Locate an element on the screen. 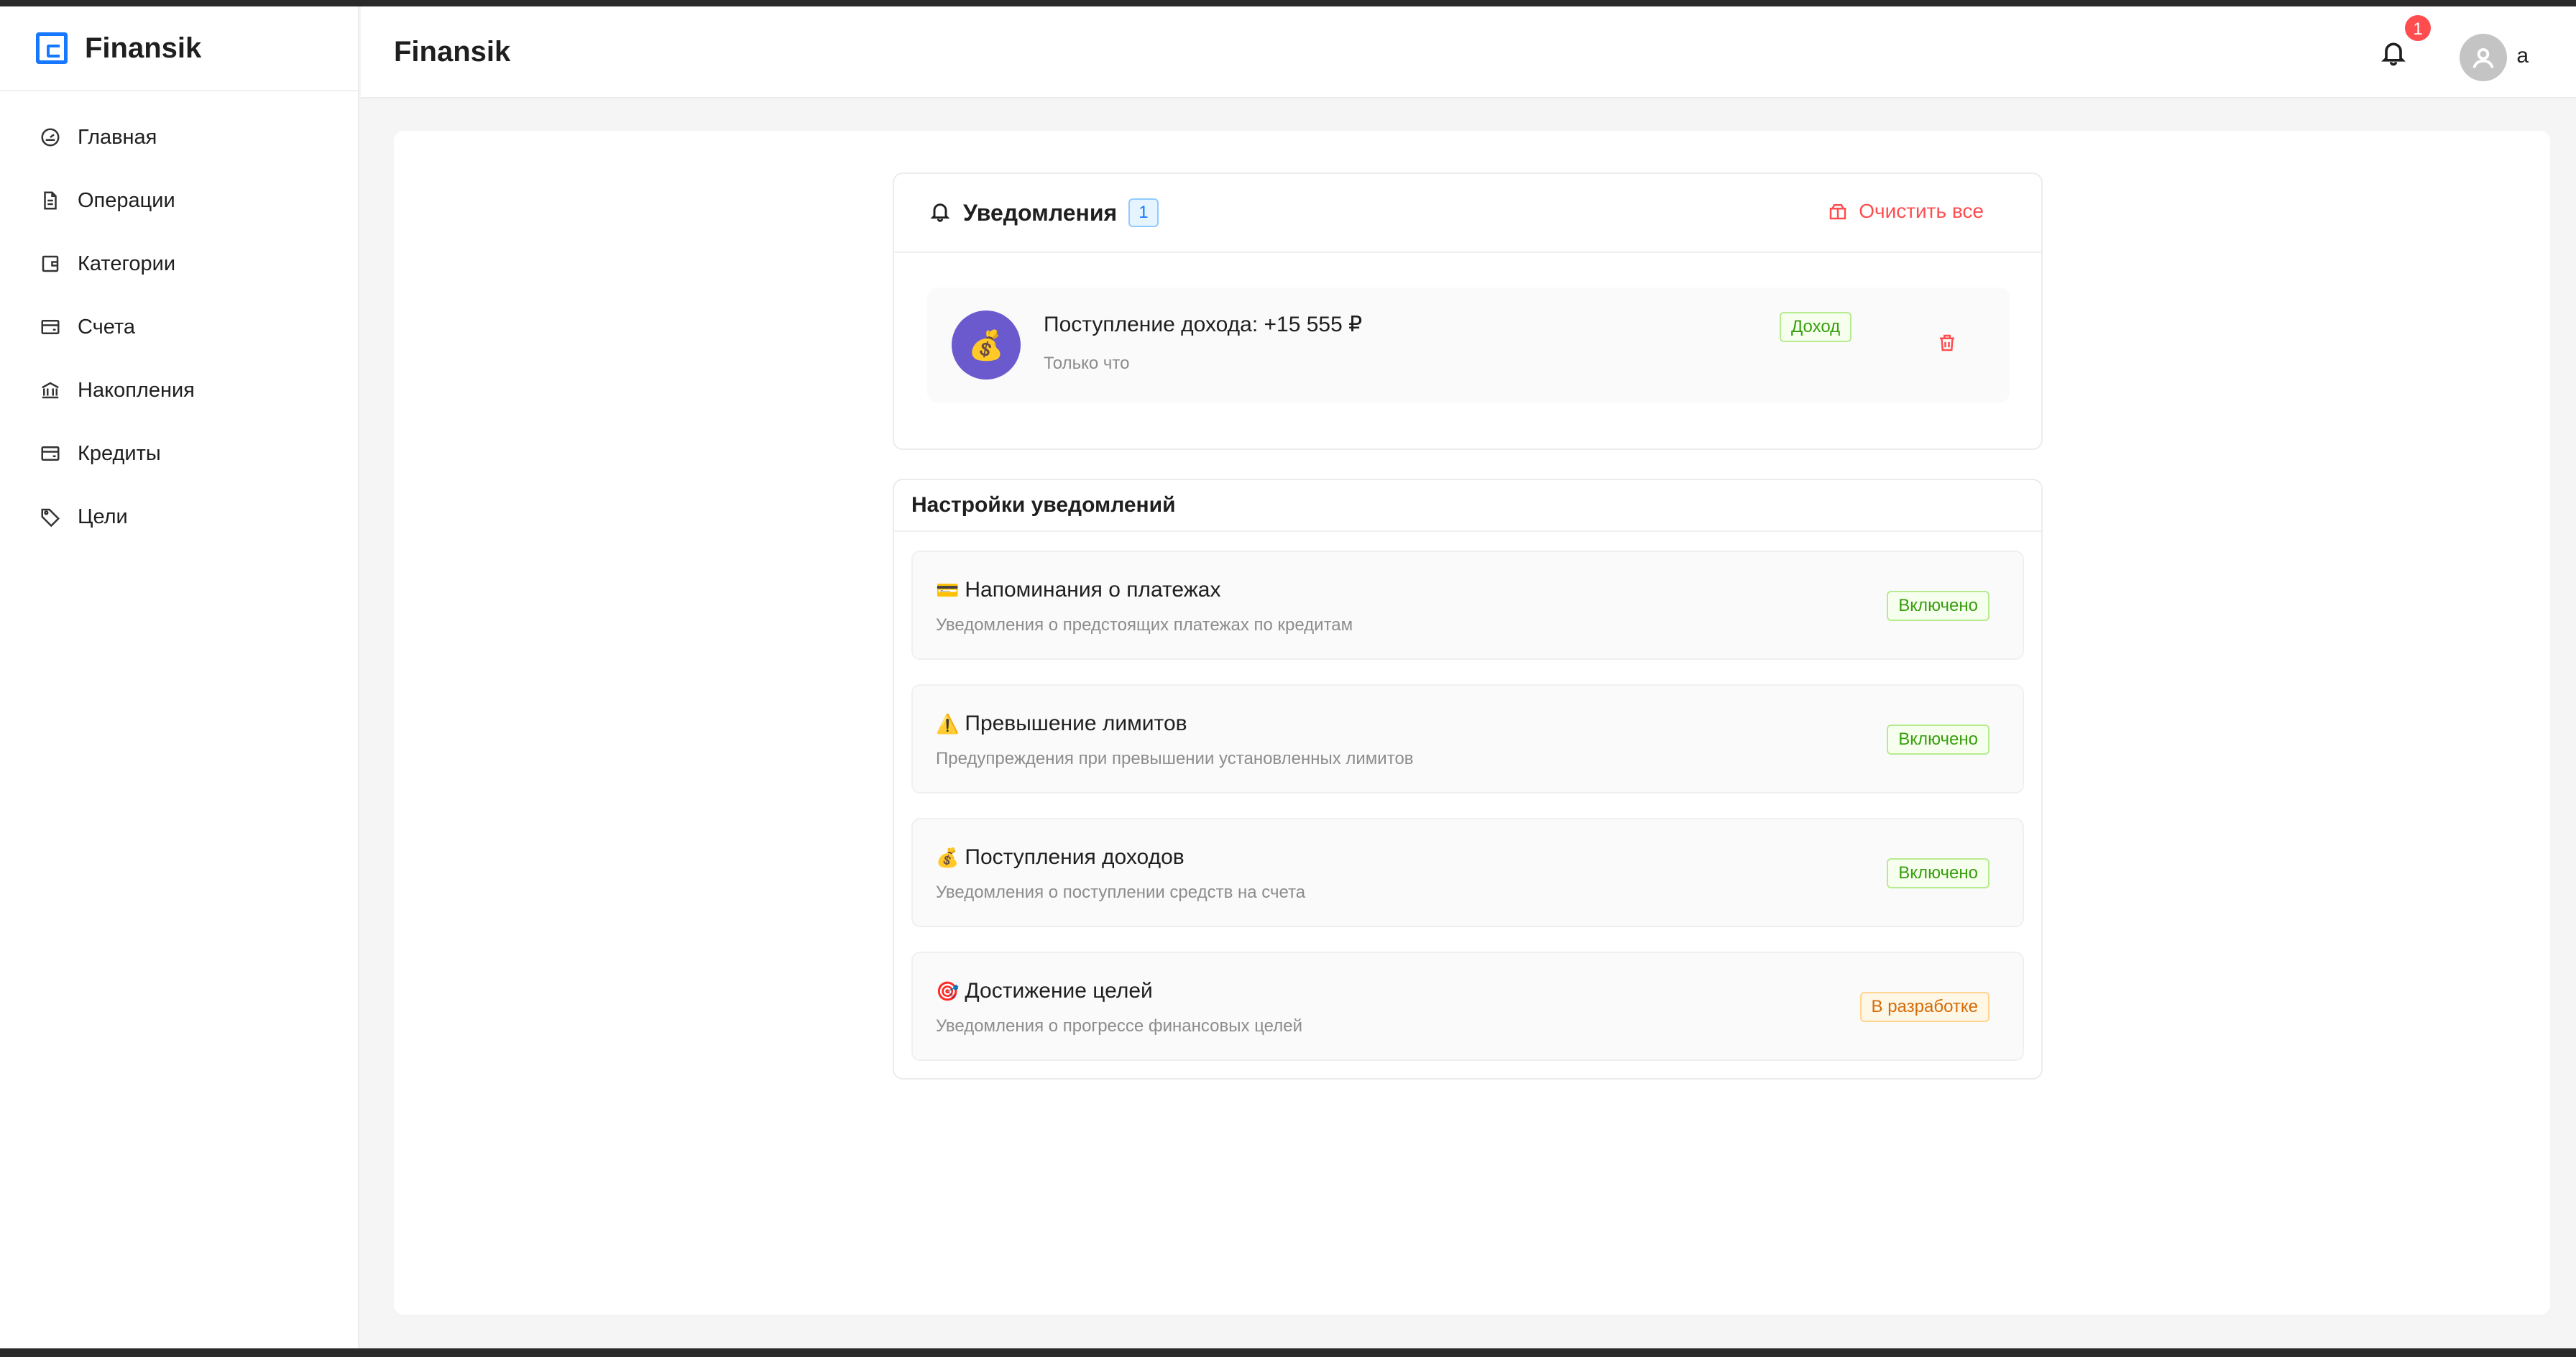 The width and height of the screenshot is (2576, 1357). notifications-card-header: Уведомления 1 Очистить все is located at coordinates (1467, 213).